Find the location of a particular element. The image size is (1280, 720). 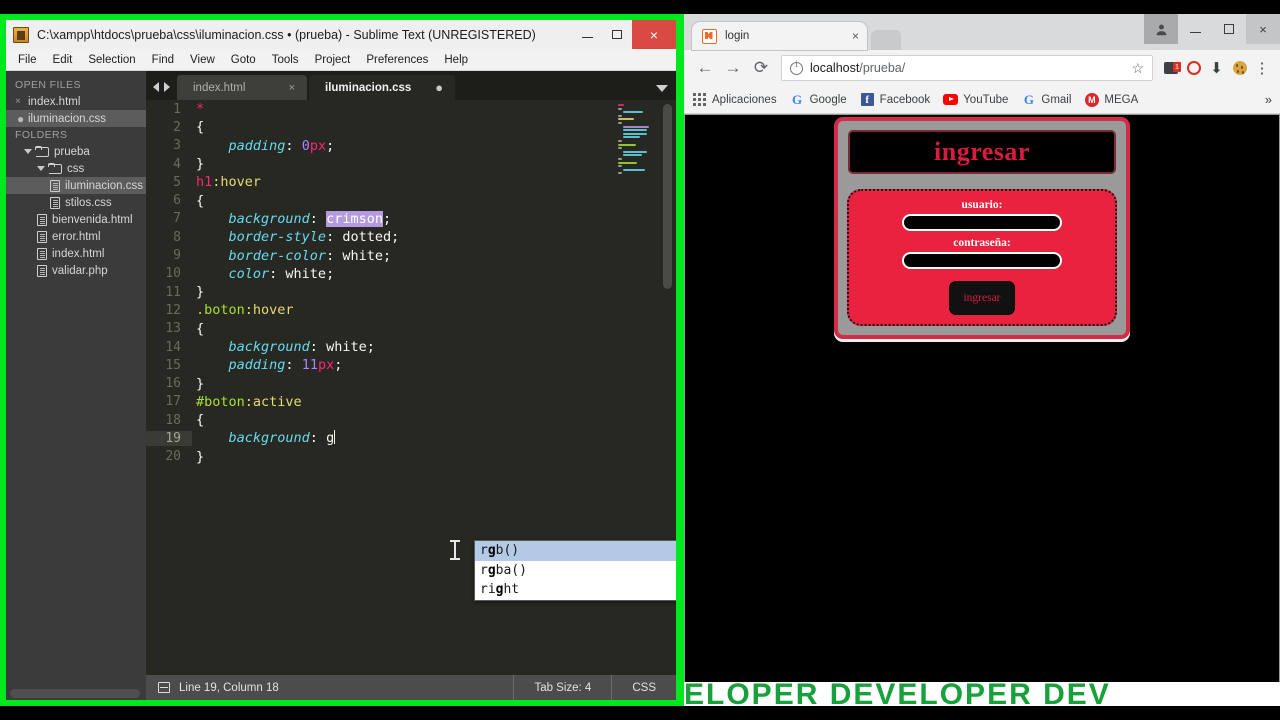

tab-iluminacion-css: iluminacion.css ● is located at coordinates (382, 87).